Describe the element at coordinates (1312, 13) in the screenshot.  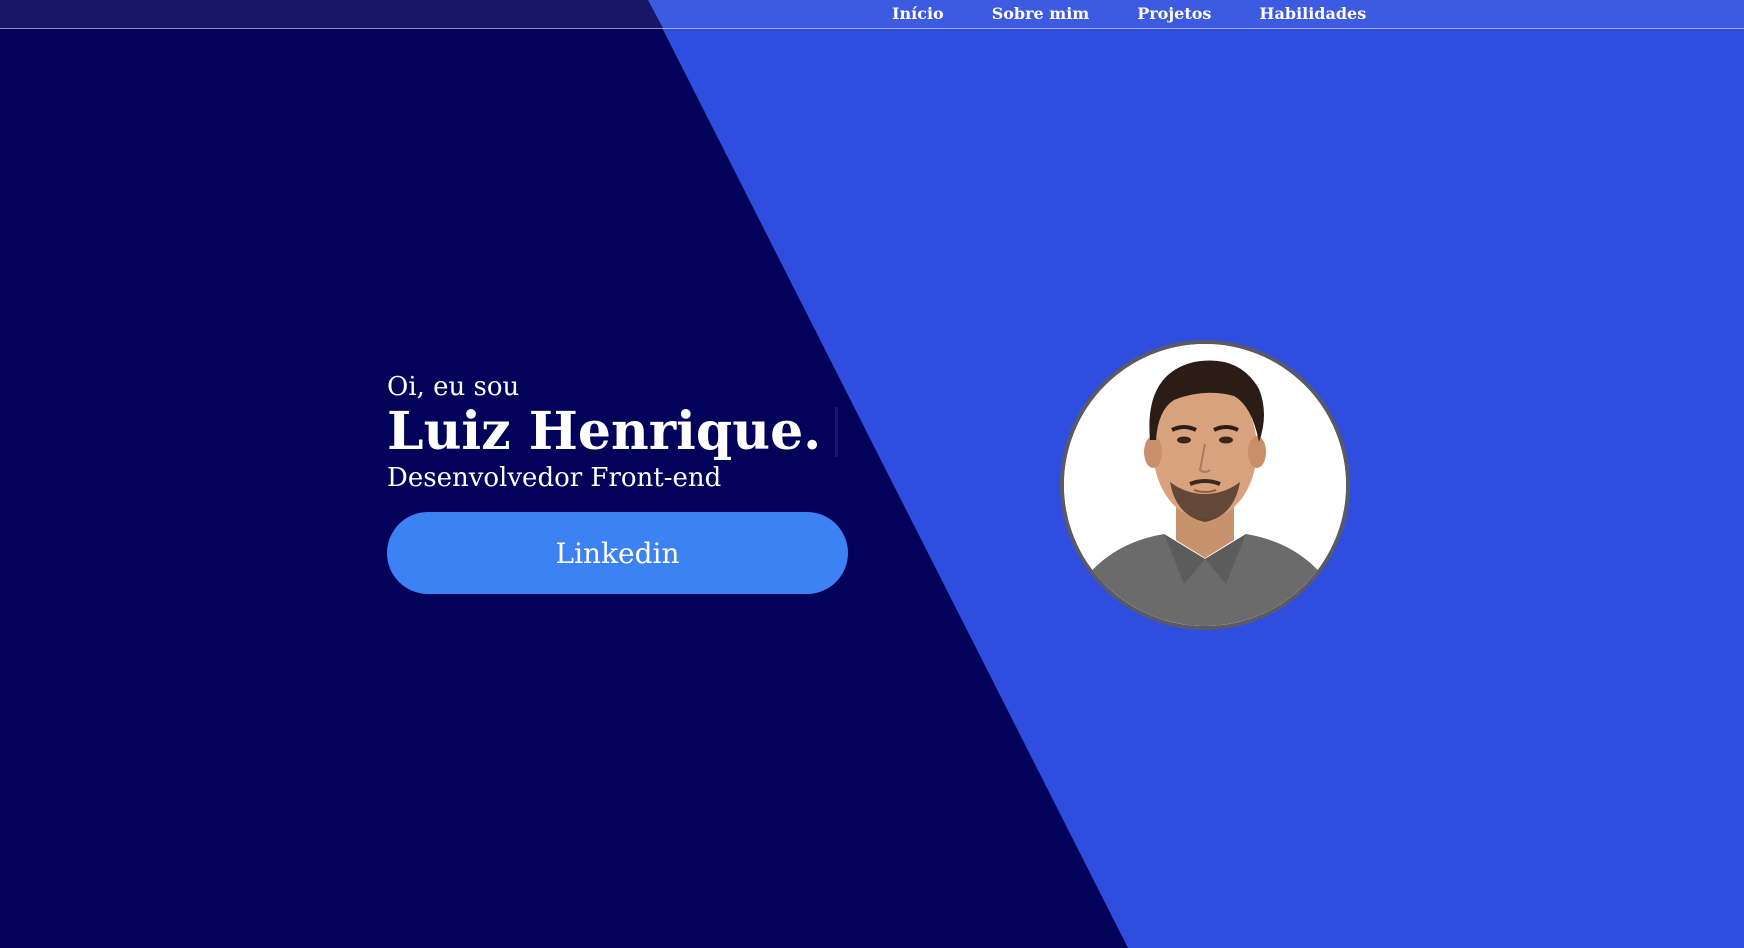
I see `nav-link-habilidades: Habilidades` at that location.